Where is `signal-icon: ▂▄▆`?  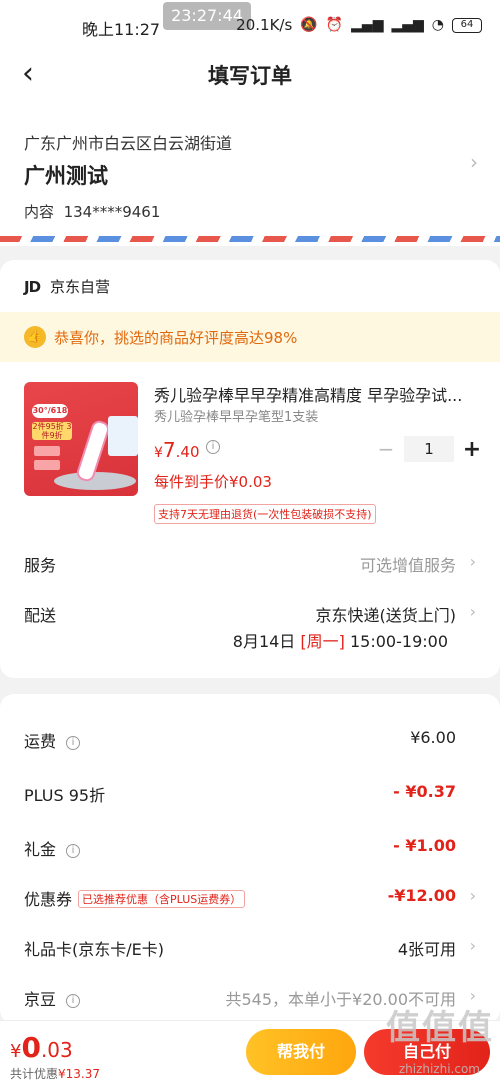 signal-icon: ▂▄▆ is located at coordinates (367, 25).